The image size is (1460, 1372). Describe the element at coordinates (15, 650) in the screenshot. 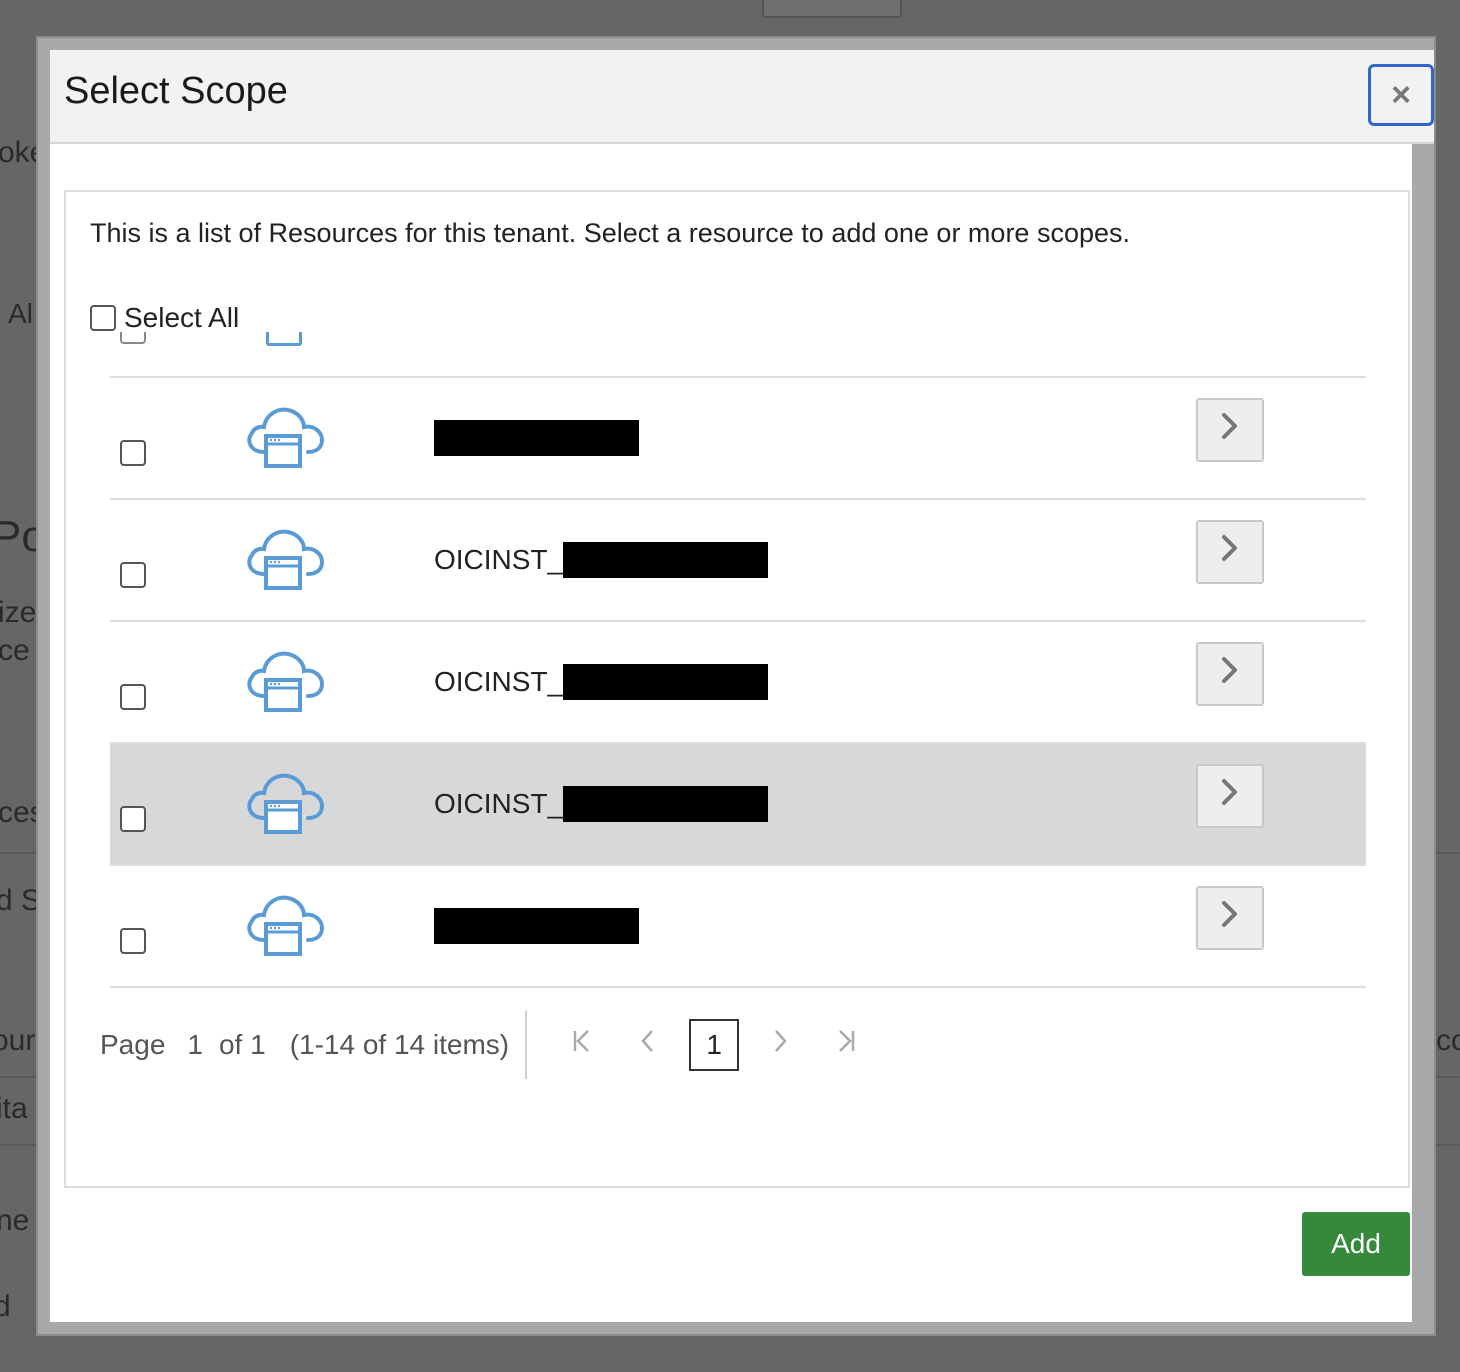

I see `background-text: ce` at that location.